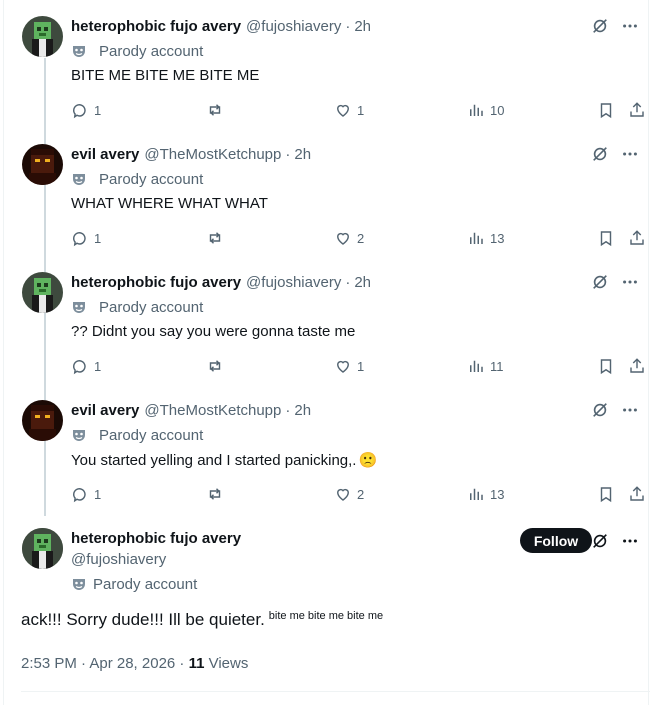  I want to click on tweet-body: ?? Didnt you say you were gonna taste me, so click(213, 331).